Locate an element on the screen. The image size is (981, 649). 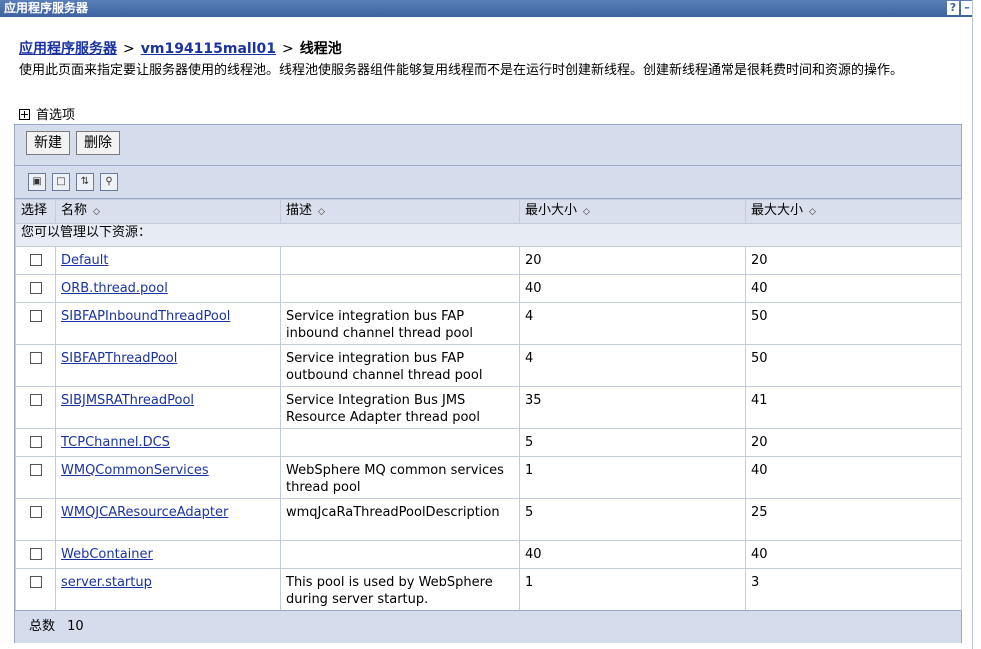
thread-pool-link: Default is located at coordinates (85, 260).